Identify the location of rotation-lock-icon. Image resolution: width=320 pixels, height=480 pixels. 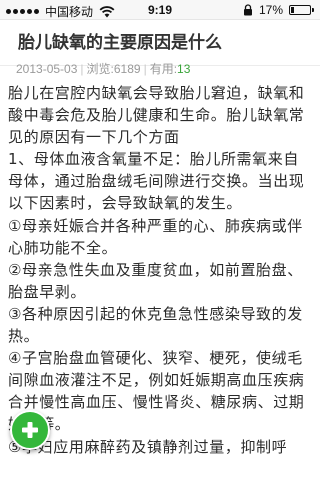
(247, 10).